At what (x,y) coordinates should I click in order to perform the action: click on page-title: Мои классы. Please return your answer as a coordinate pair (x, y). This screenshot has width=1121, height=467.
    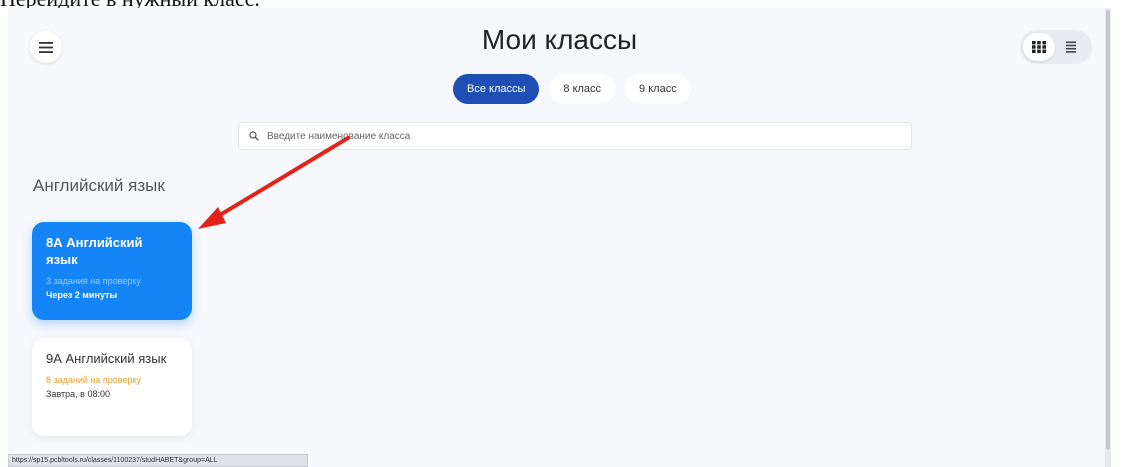
    Looking at the image, I should click on (559, 39).